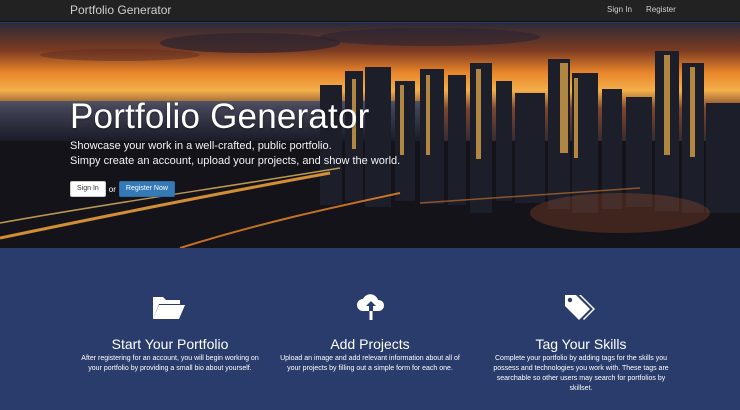 The height and width of the screenshot is (410, 740). Describe the element at coordinates (235, 189) in the screenshot. I see `hero-actions: Sign In or Register Now` at that location.